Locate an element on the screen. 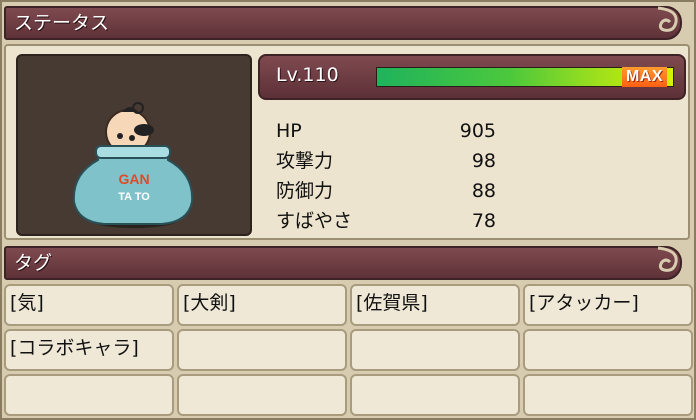 This screenshot has width=696, height=420. character-portrait: GAN TA TO is located at coordinates (134, 145).